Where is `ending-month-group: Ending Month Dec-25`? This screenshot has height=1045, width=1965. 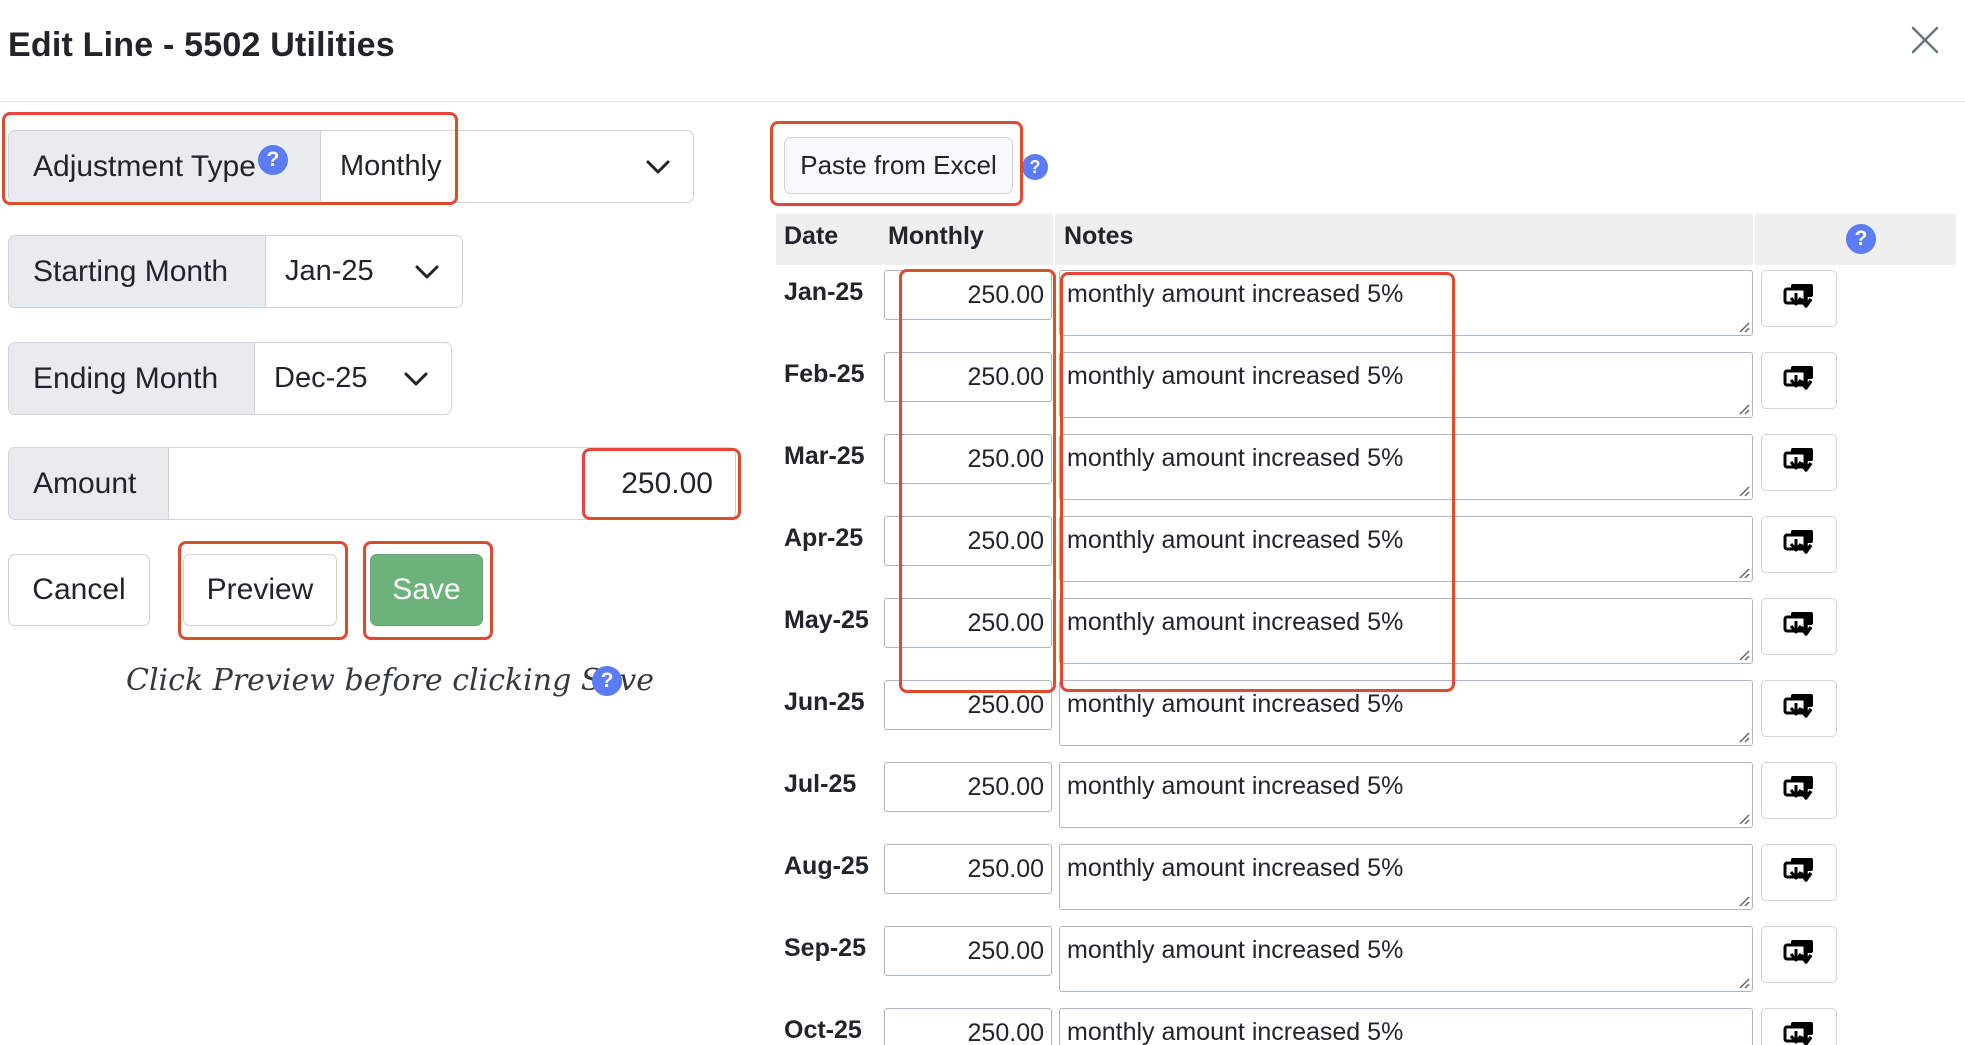 ending-month-group: Ending Month Dec-25 is located at coordinates (230, 378).